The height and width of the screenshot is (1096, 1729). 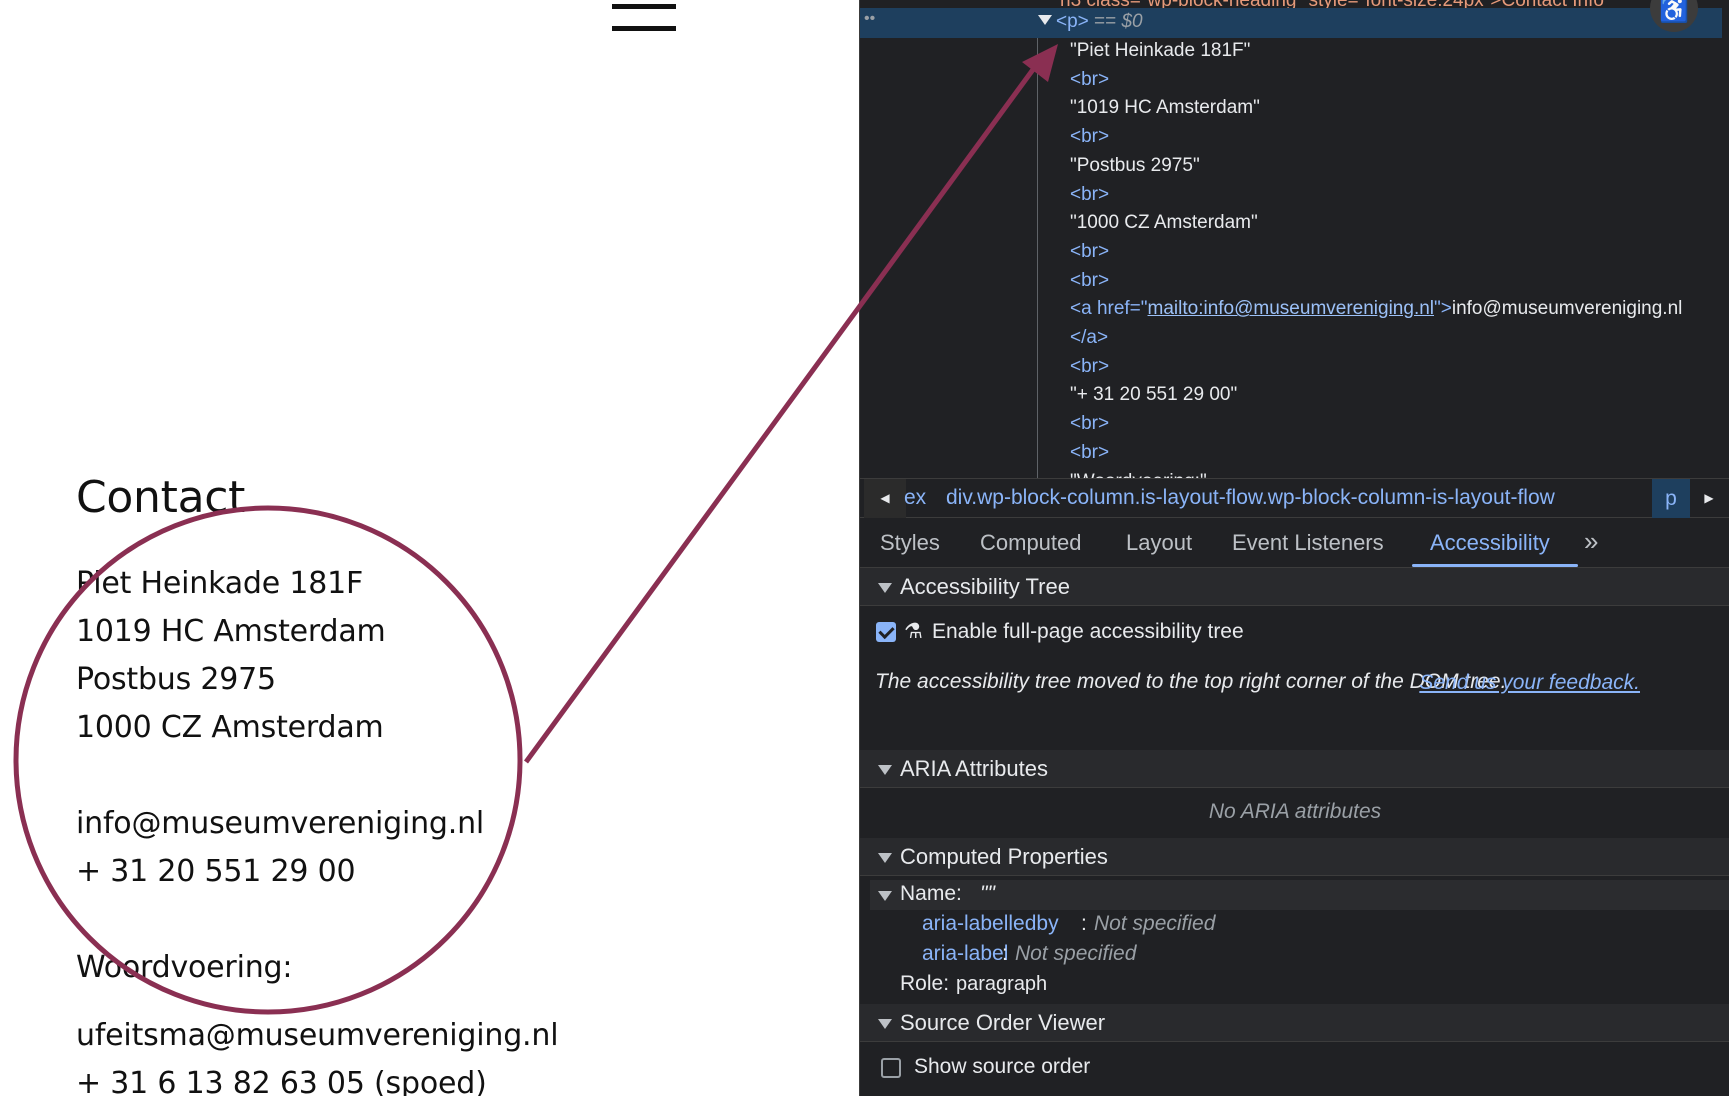 I want to click on press-phone: + 31 6 13 82 63 05 (spoed), so click(x=281, y=1081).